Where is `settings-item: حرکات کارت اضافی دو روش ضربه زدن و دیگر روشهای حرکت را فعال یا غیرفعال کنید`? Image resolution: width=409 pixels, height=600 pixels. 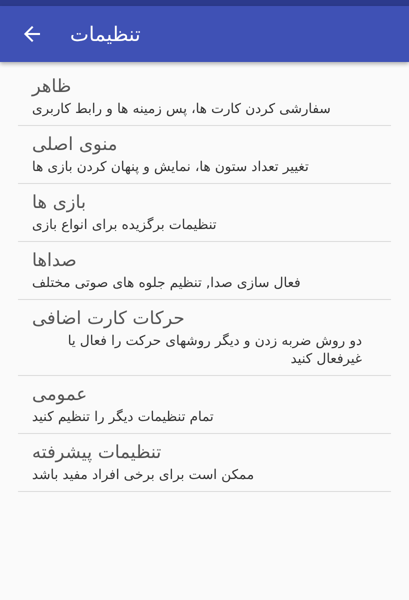
settings-item: حرکات کارت اضافی دو روش ضربه زدن و دیگر روشهای حرکت را فعال یا غیرفعال کنید is located at coordinates (204, 338).